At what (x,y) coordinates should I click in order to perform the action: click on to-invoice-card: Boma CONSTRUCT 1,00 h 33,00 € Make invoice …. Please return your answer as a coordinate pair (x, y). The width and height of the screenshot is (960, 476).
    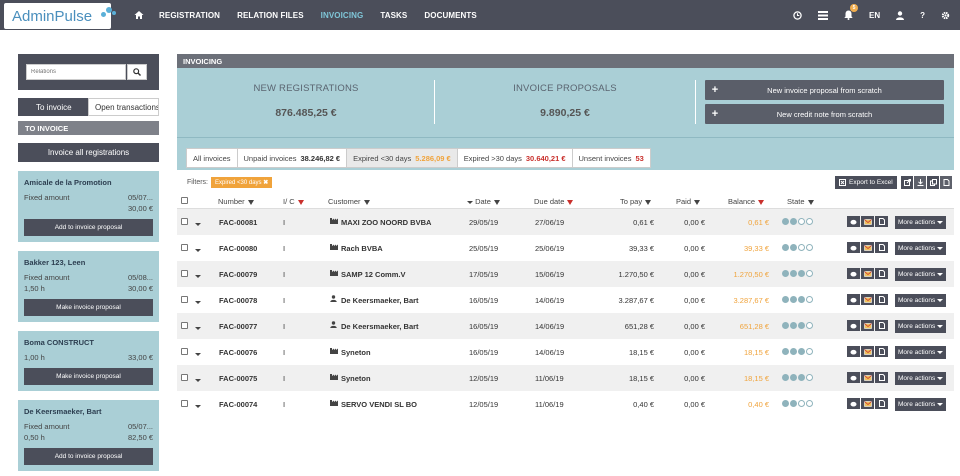
    Looking at the image, I should click on (88, 361).